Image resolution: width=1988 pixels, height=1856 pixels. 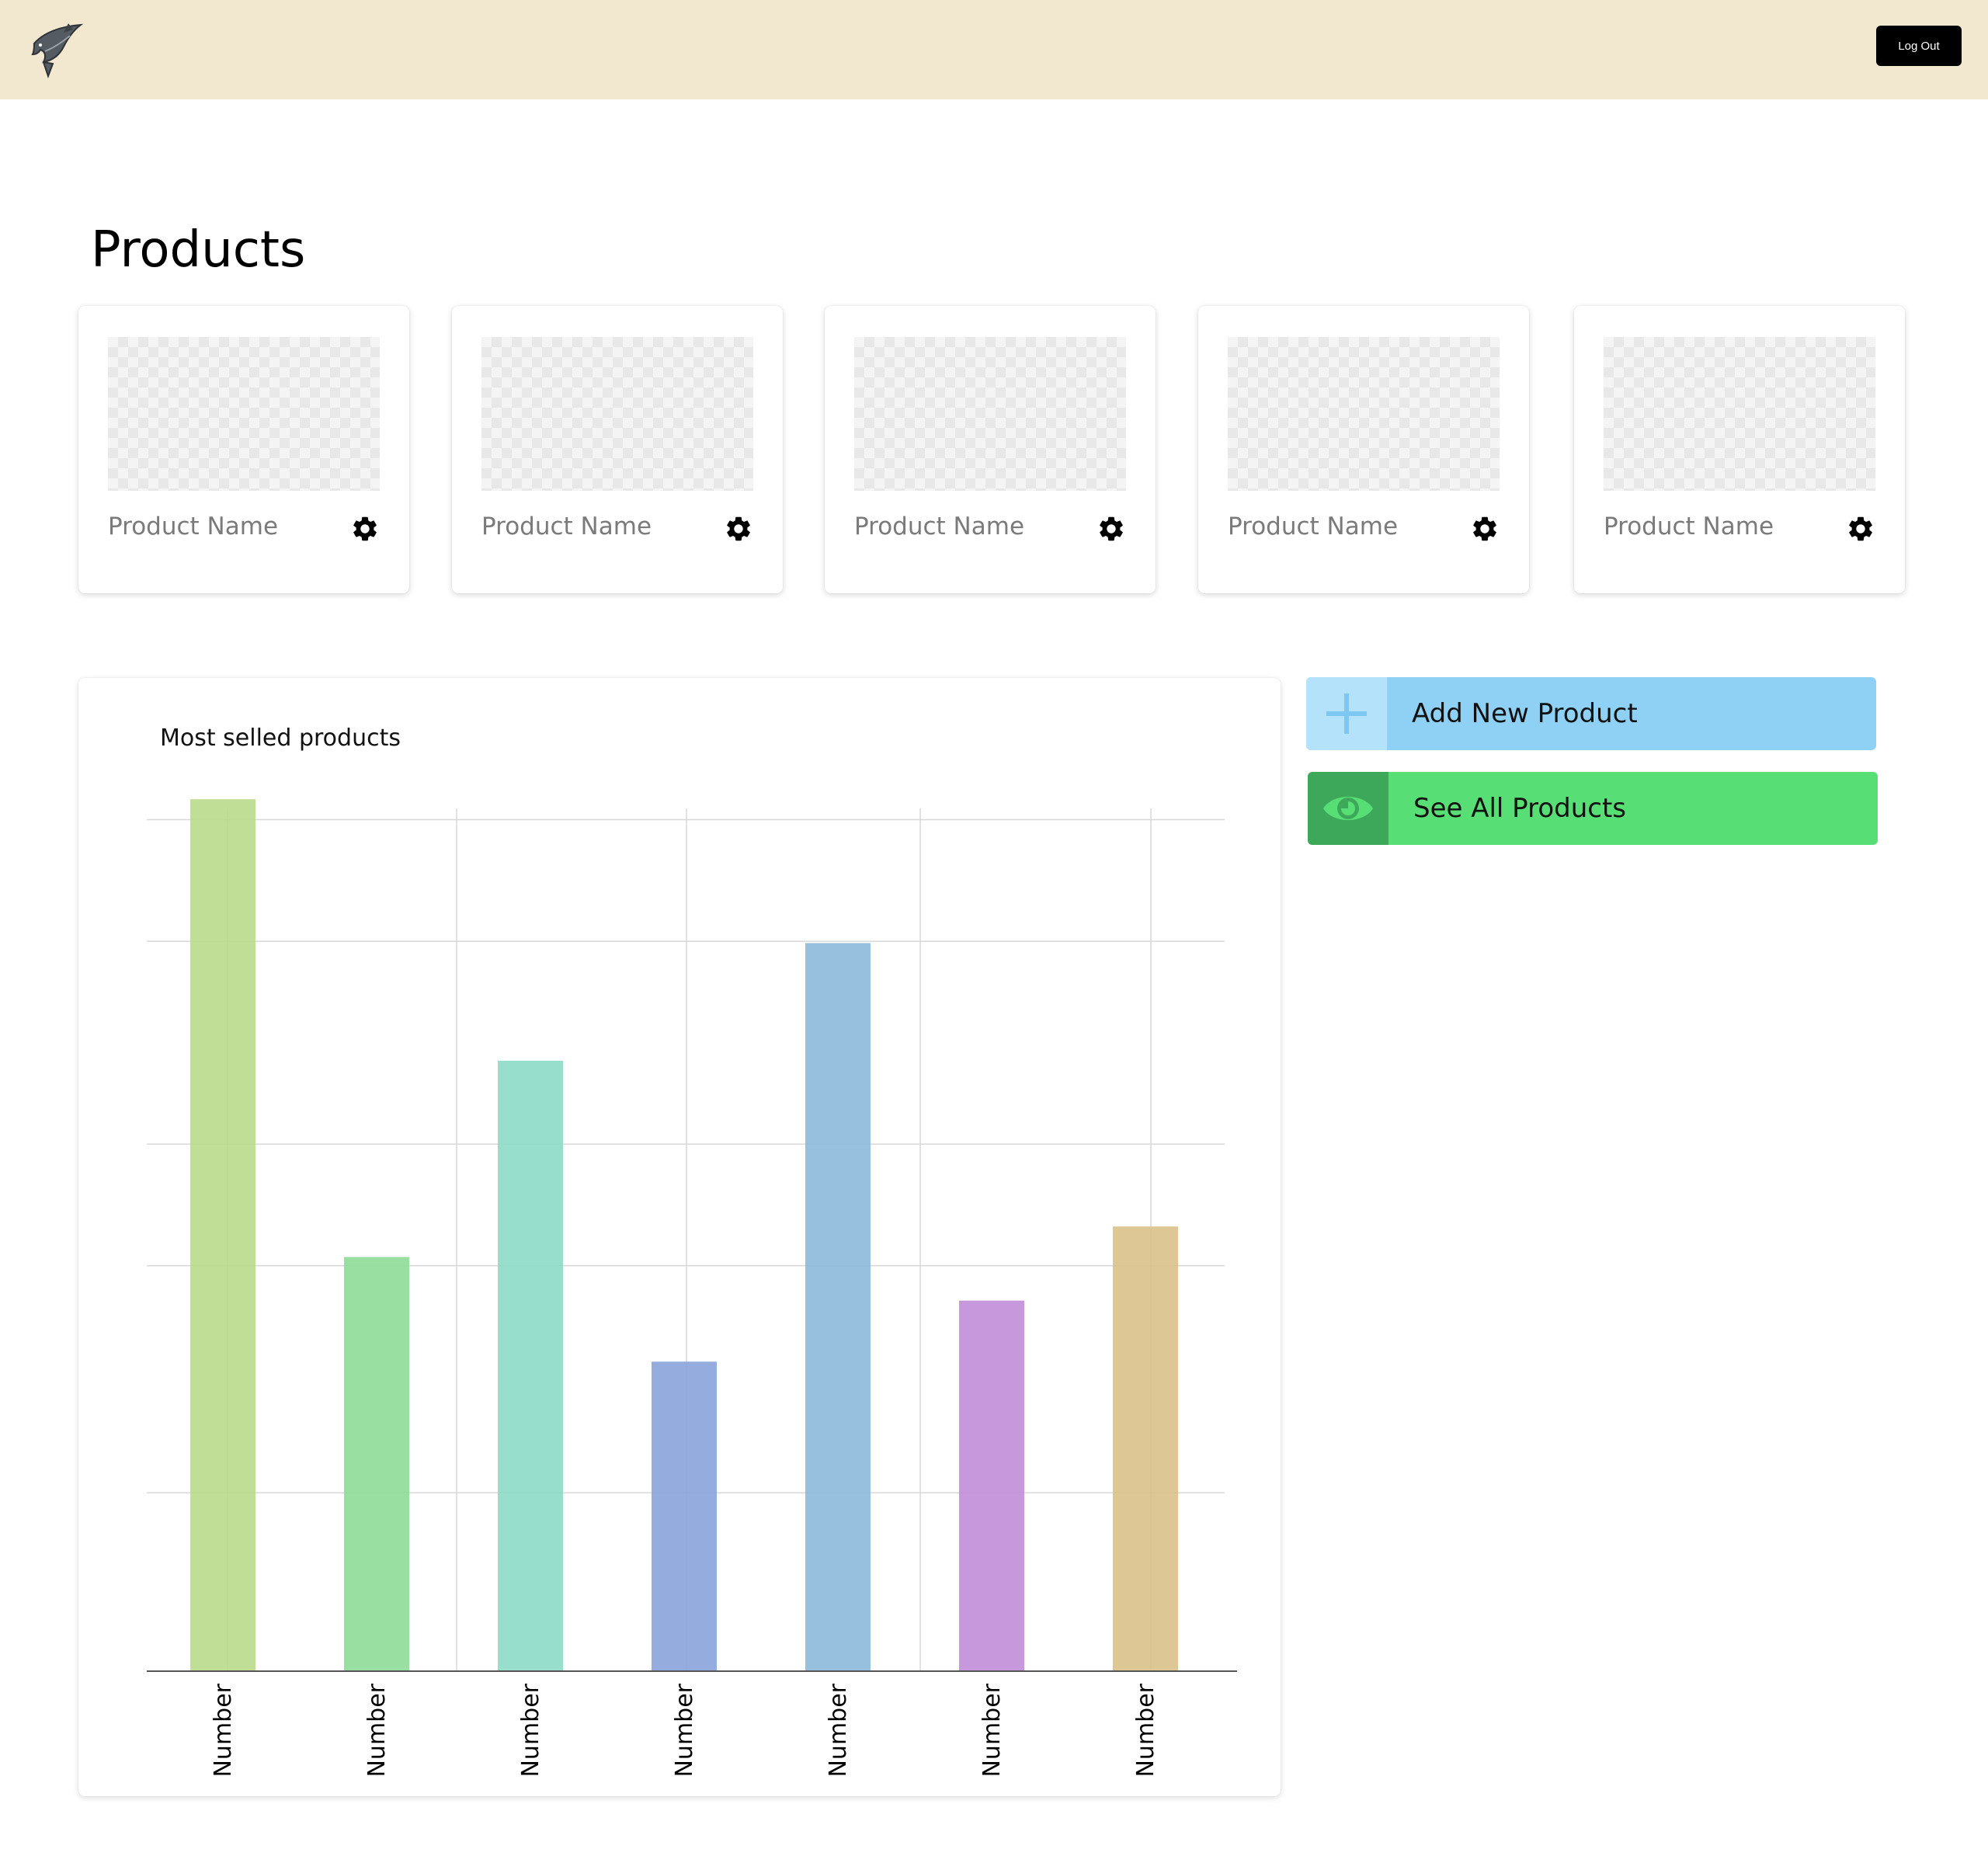 What do you see at coordinates (994, 49) in the screenshot?
I see `top-bar: Log Out` at bounding box center [994, 49].